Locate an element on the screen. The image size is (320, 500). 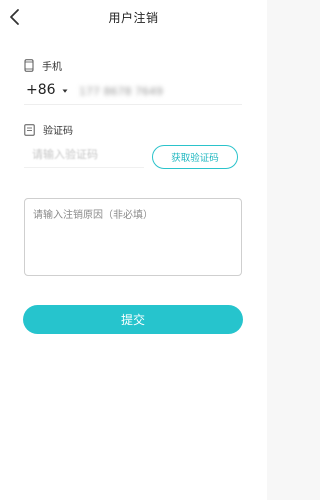
submit-button: 提交 is located at coordinates (133, 319).